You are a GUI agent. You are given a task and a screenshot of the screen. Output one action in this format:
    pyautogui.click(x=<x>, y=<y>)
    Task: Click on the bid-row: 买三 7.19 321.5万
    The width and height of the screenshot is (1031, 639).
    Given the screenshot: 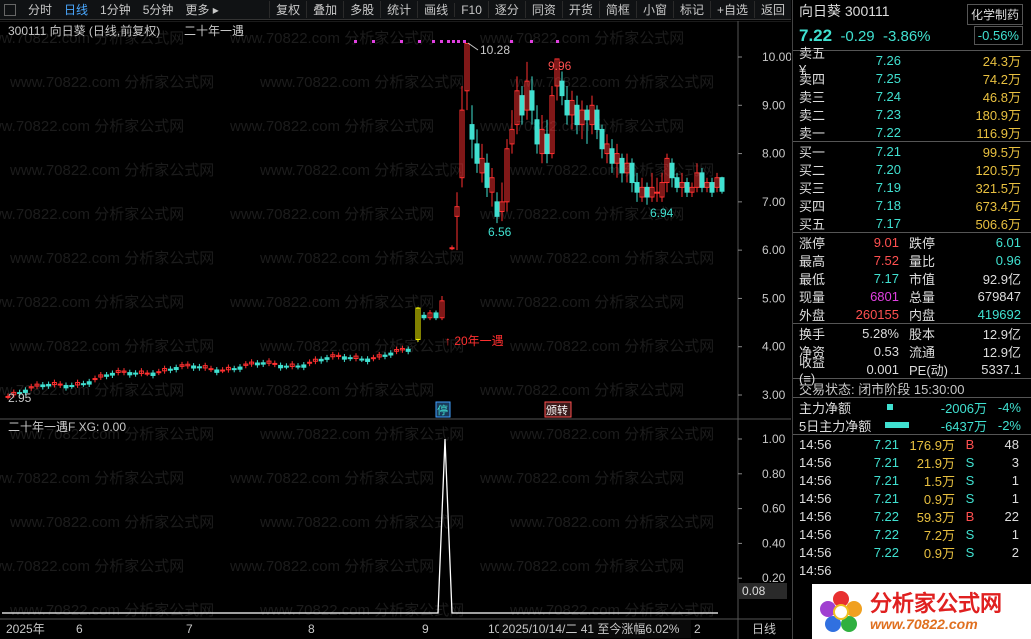 What is the action you would take?
    pyautogui.click(x=912, y=187)
    